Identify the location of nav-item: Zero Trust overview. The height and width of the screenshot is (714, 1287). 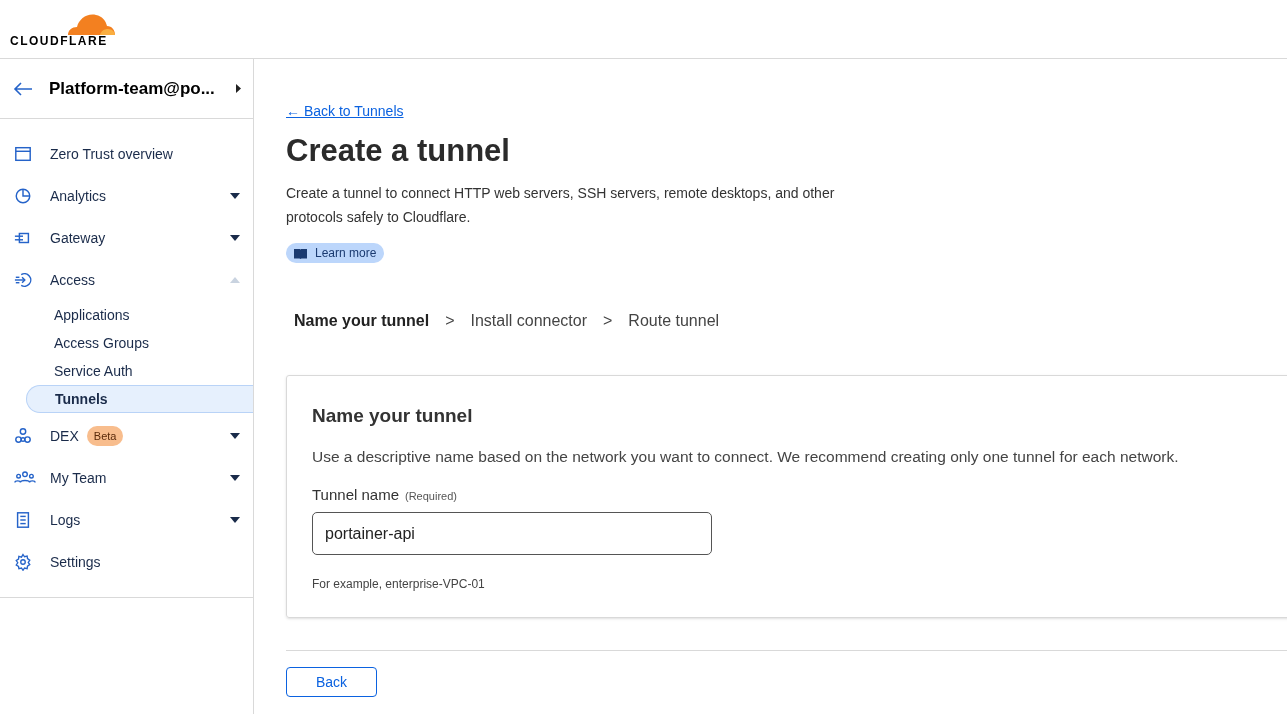
(126, 154).